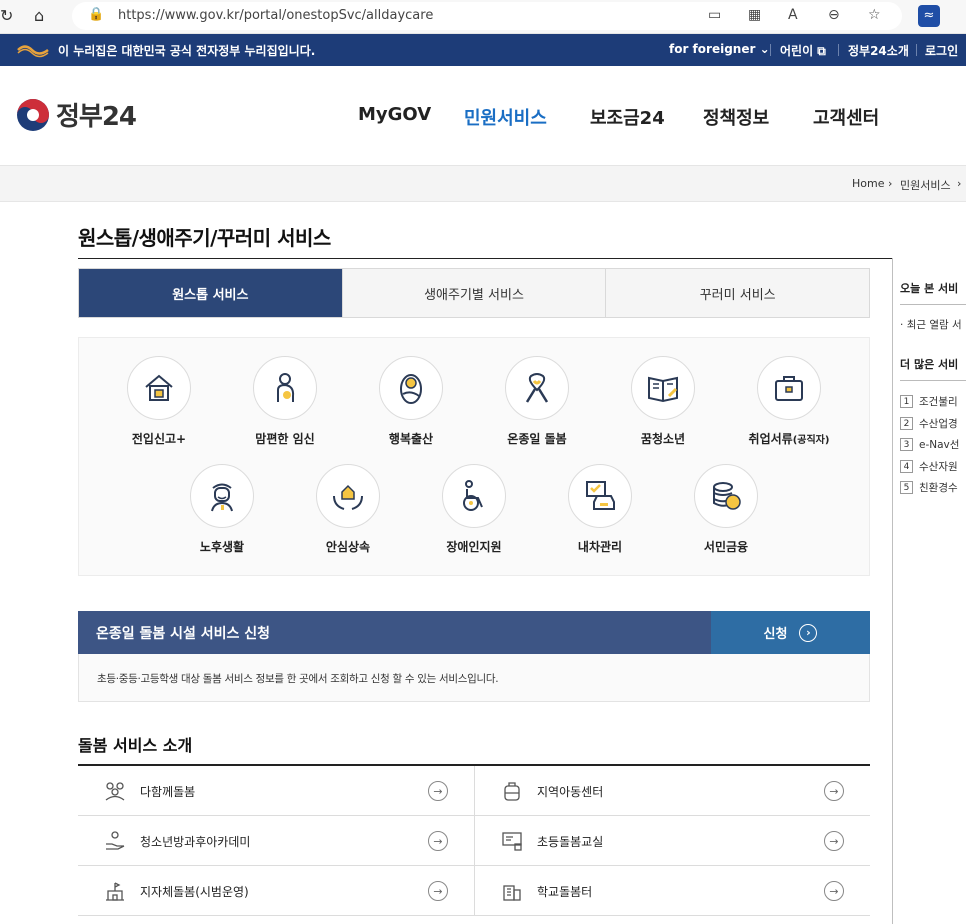 This screenshot has width=966, height=924. Describe the element at coordinates (834, 15) in the screenshot. I see `zoom-out-icon: ⊖` at that location.